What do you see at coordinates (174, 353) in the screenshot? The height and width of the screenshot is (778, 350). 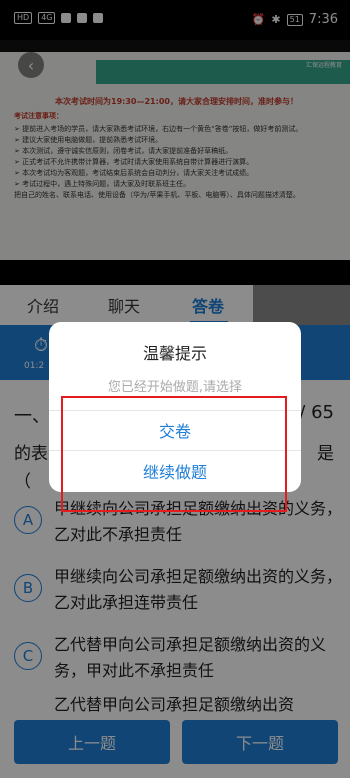 I see `dialog-title: 温馨提示` at bounding box center [174, 353].